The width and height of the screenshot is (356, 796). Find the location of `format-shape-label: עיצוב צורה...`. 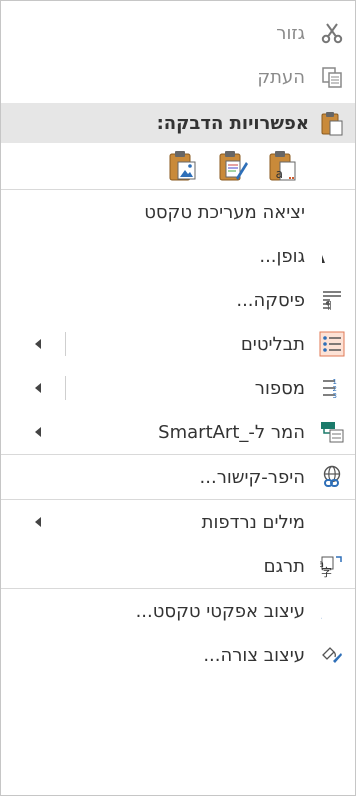

format-shape-label: עיצוב צורה... is located at coordinates (254, 655).